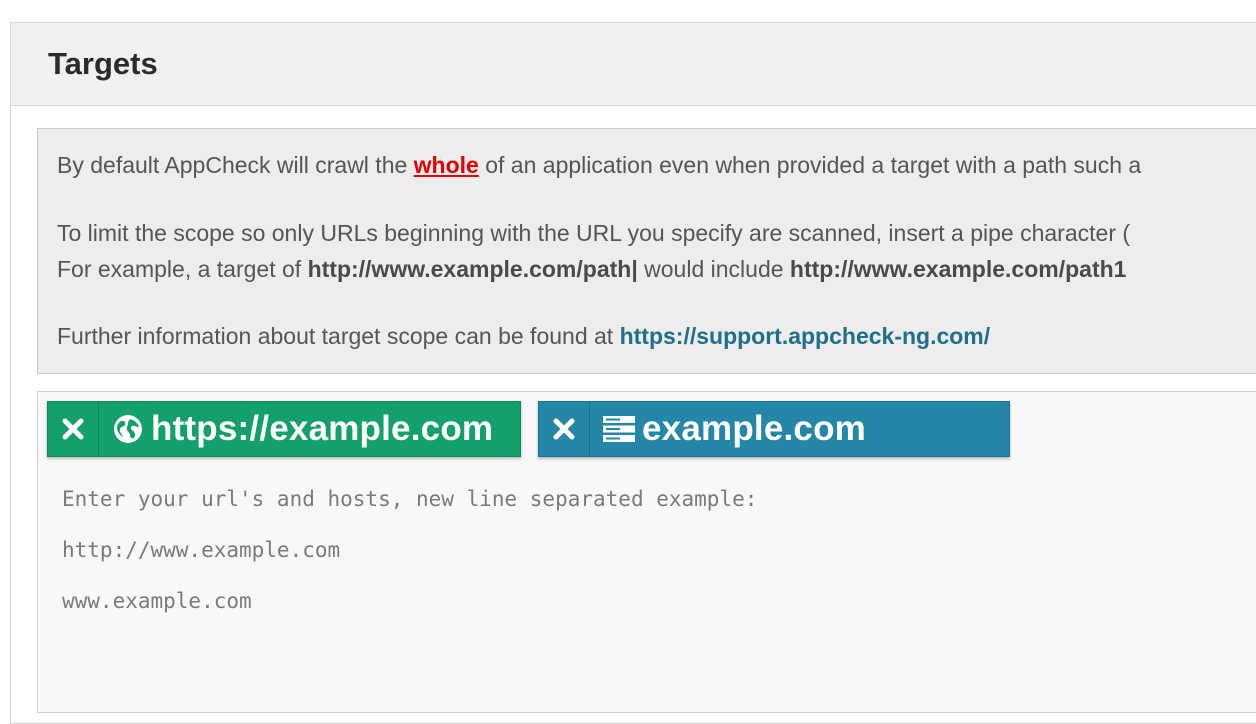 Image resolution: width=1256 pixels, height=724 pixels. Describe the element at coordinates (619, 429) in the screenshot. I see `server-icon` at that location.